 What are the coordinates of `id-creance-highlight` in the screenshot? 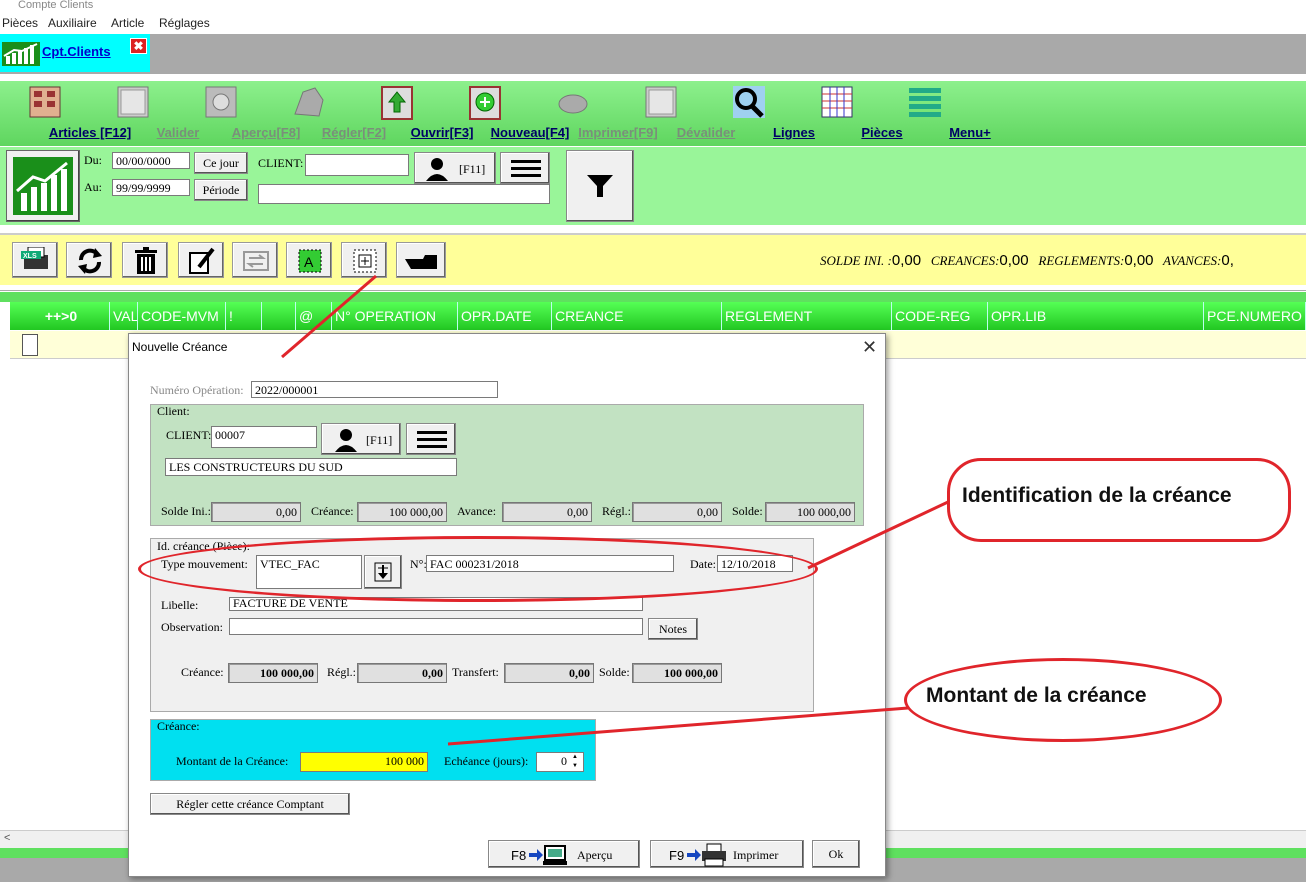 It's located at (478, 569).